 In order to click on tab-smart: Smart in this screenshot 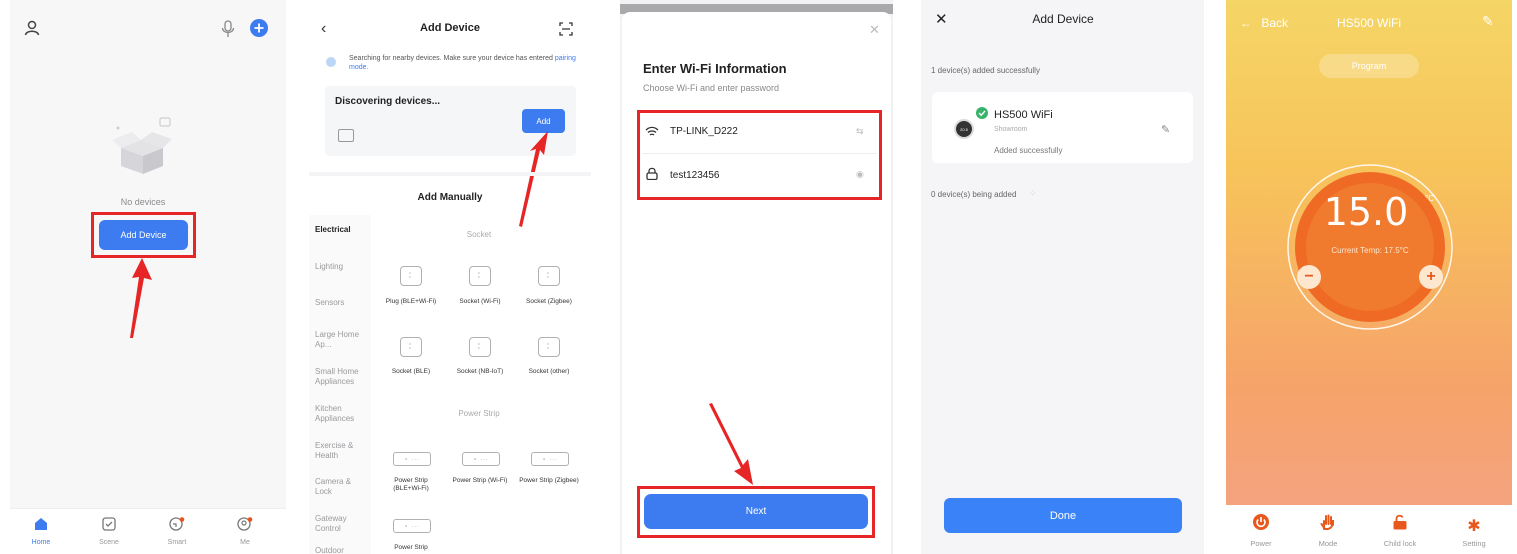, I will do `click(177, 531)`.